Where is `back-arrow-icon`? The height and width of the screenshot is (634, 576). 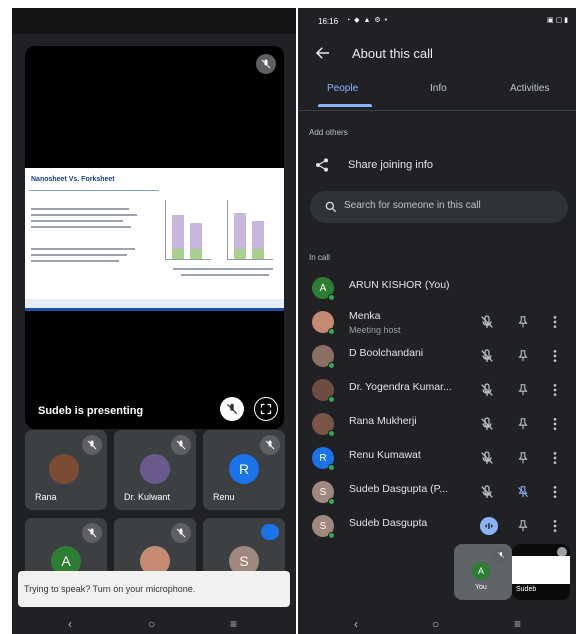
back-arrow-icon is located at coordinates (323, 53).